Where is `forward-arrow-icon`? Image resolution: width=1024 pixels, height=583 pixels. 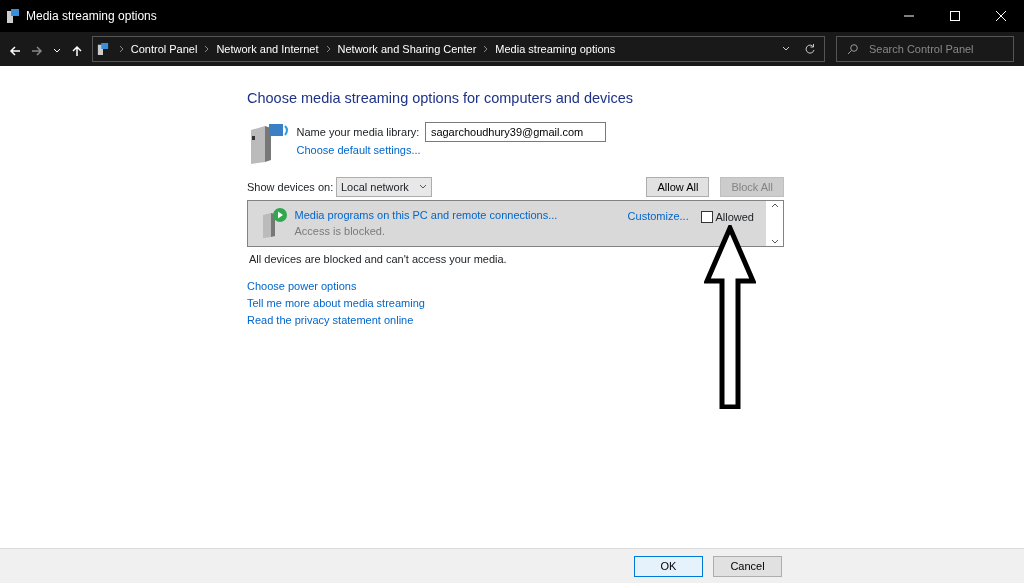
forward-arrow-icon is located at coordinates (37, 50).